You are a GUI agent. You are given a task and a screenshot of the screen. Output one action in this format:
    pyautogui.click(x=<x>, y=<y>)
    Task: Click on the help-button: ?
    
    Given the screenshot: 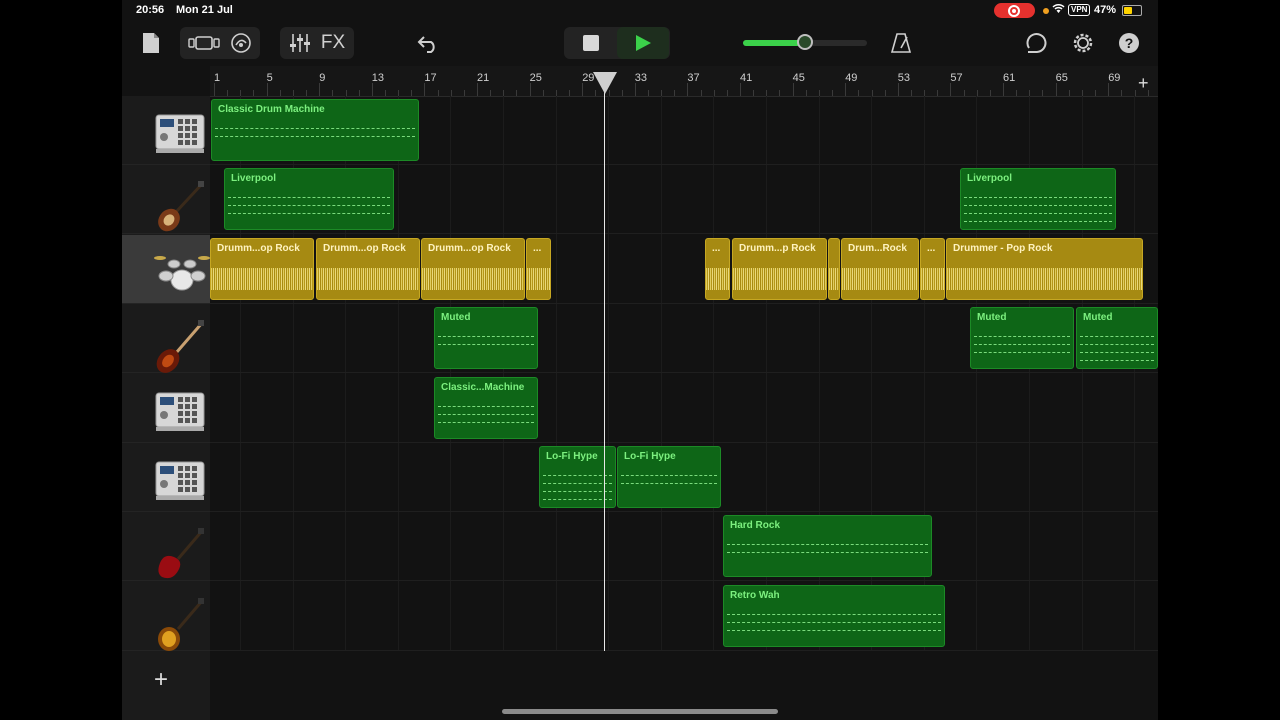 What is the action you would take?
    pyautogui.click(x=1129, y=43)
    